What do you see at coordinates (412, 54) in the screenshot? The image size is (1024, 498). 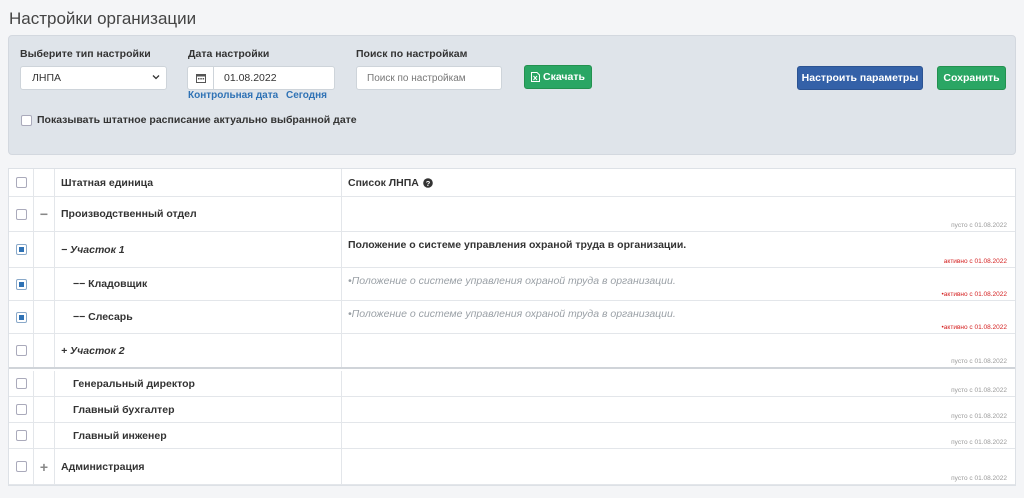 I see `search-label: Поиск по настройкам` at bounding box center [412, 54].